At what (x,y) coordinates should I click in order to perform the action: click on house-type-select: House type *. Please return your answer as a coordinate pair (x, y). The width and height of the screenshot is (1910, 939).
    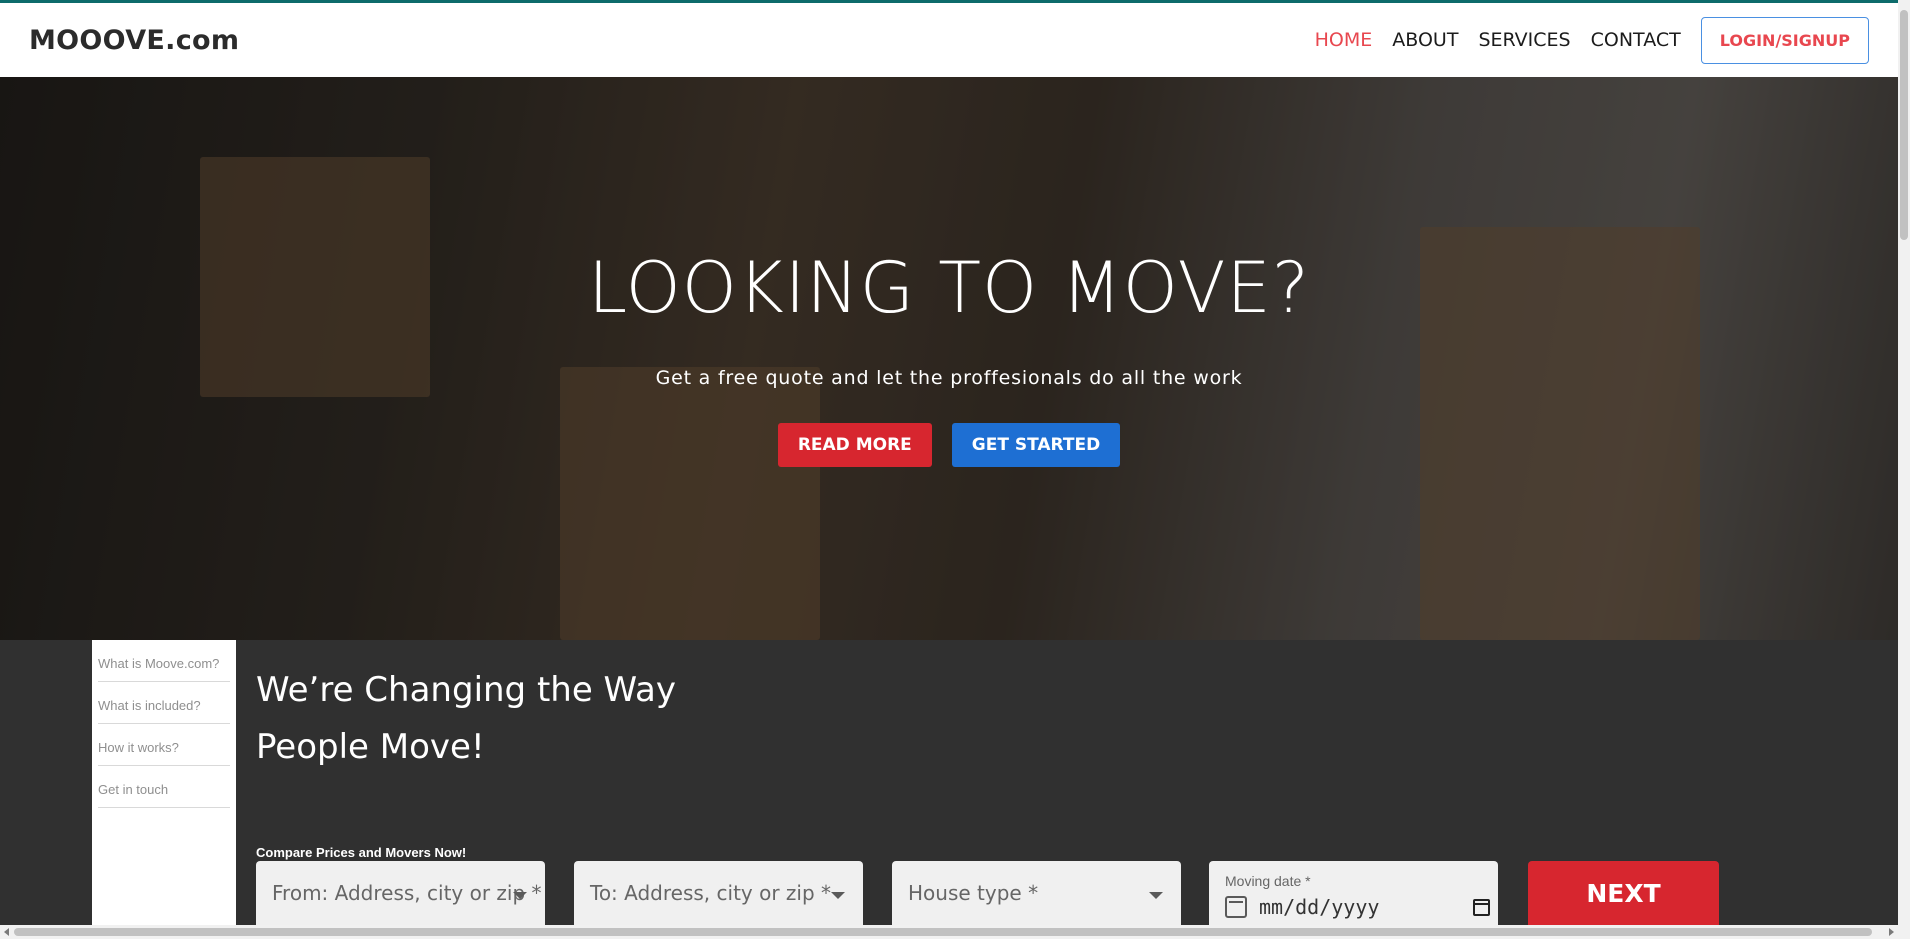
    Looking at the image, I should click on (1036, 893).